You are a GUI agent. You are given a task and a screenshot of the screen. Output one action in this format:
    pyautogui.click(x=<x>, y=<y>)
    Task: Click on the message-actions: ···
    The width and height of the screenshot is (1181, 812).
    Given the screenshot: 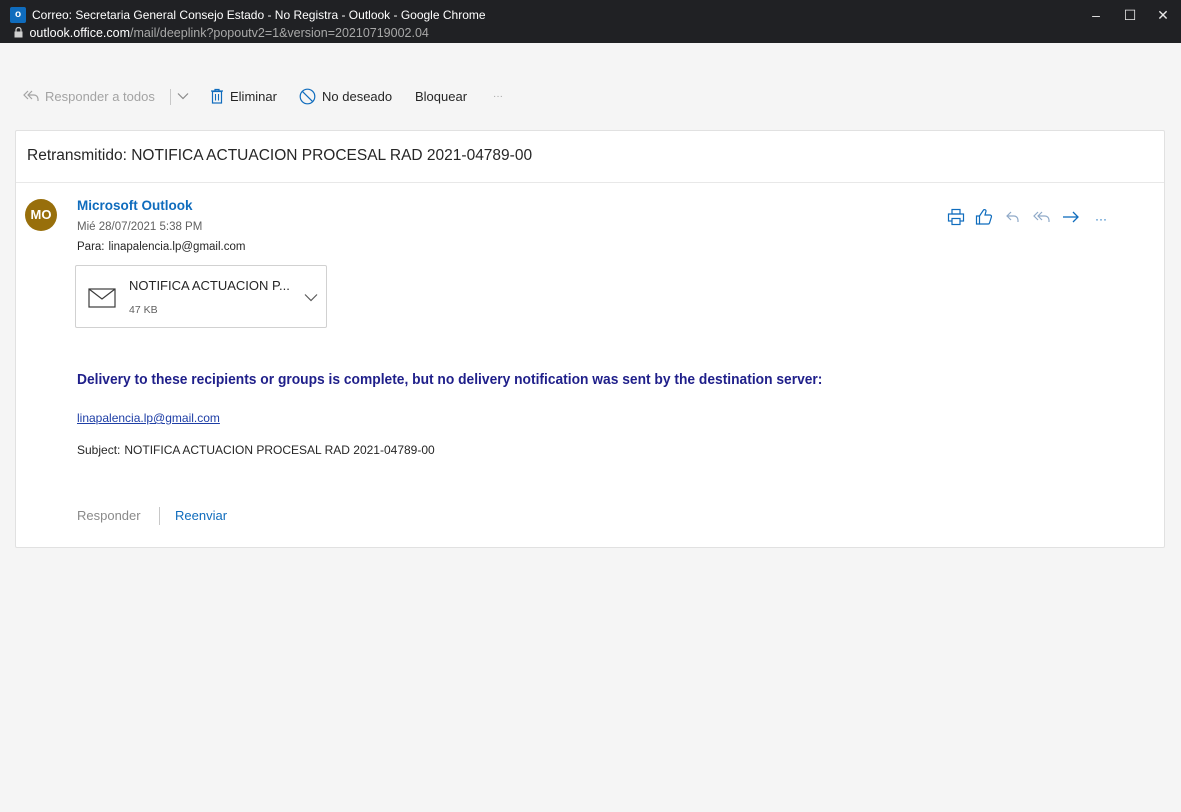 What is the action you would take?
    pyautogui.click(x=1048, y=219)
    